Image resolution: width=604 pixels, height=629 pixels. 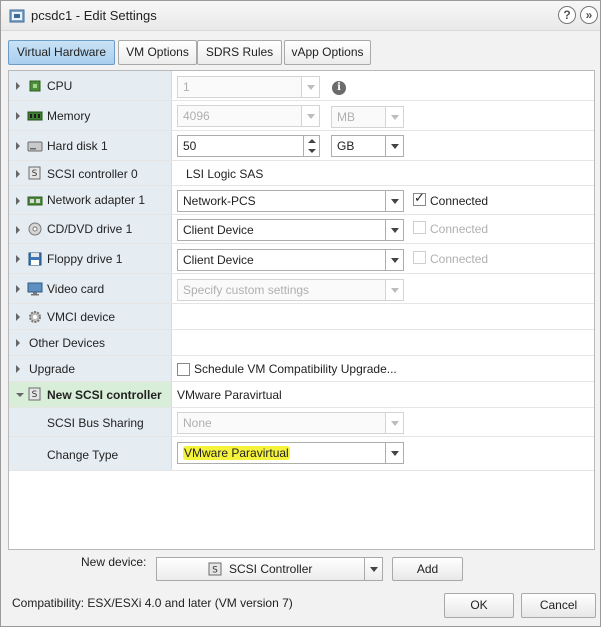 I want to click on hardware-row-new-scsi-controller: S New SCSI controller VMware Paravirtual, so click(x=301, y=395).